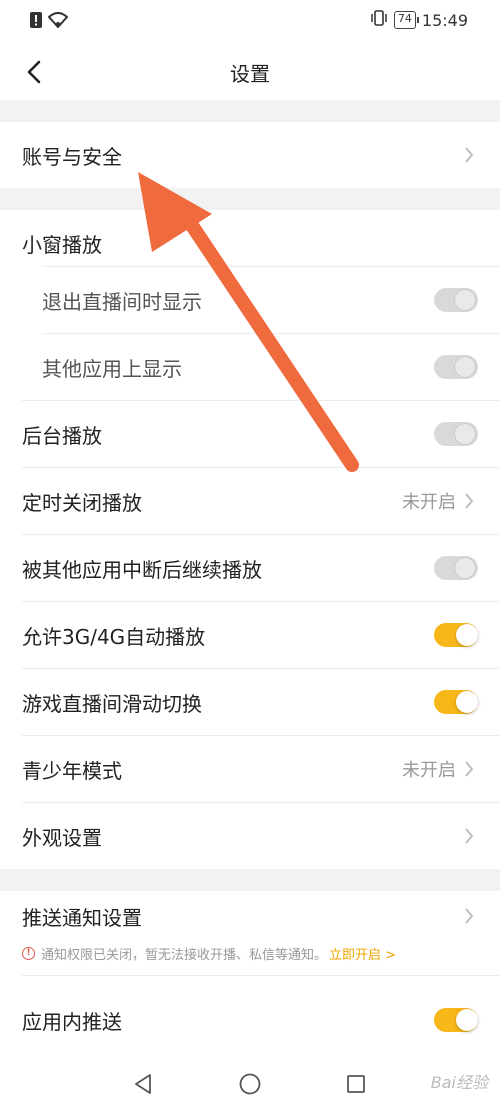 This screenshot has width=500, height=1111. I want to click on item-label: 定时关闭播放, so click(82, 502).